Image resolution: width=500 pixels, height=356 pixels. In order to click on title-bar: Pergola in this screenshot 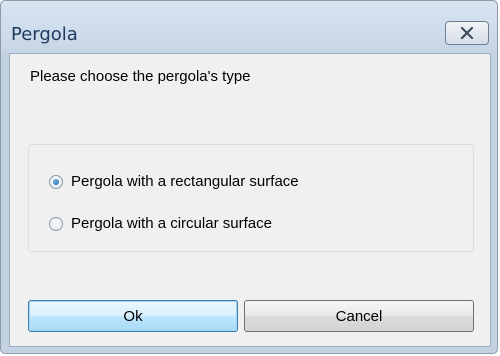, I will do `click(249, 27)`.